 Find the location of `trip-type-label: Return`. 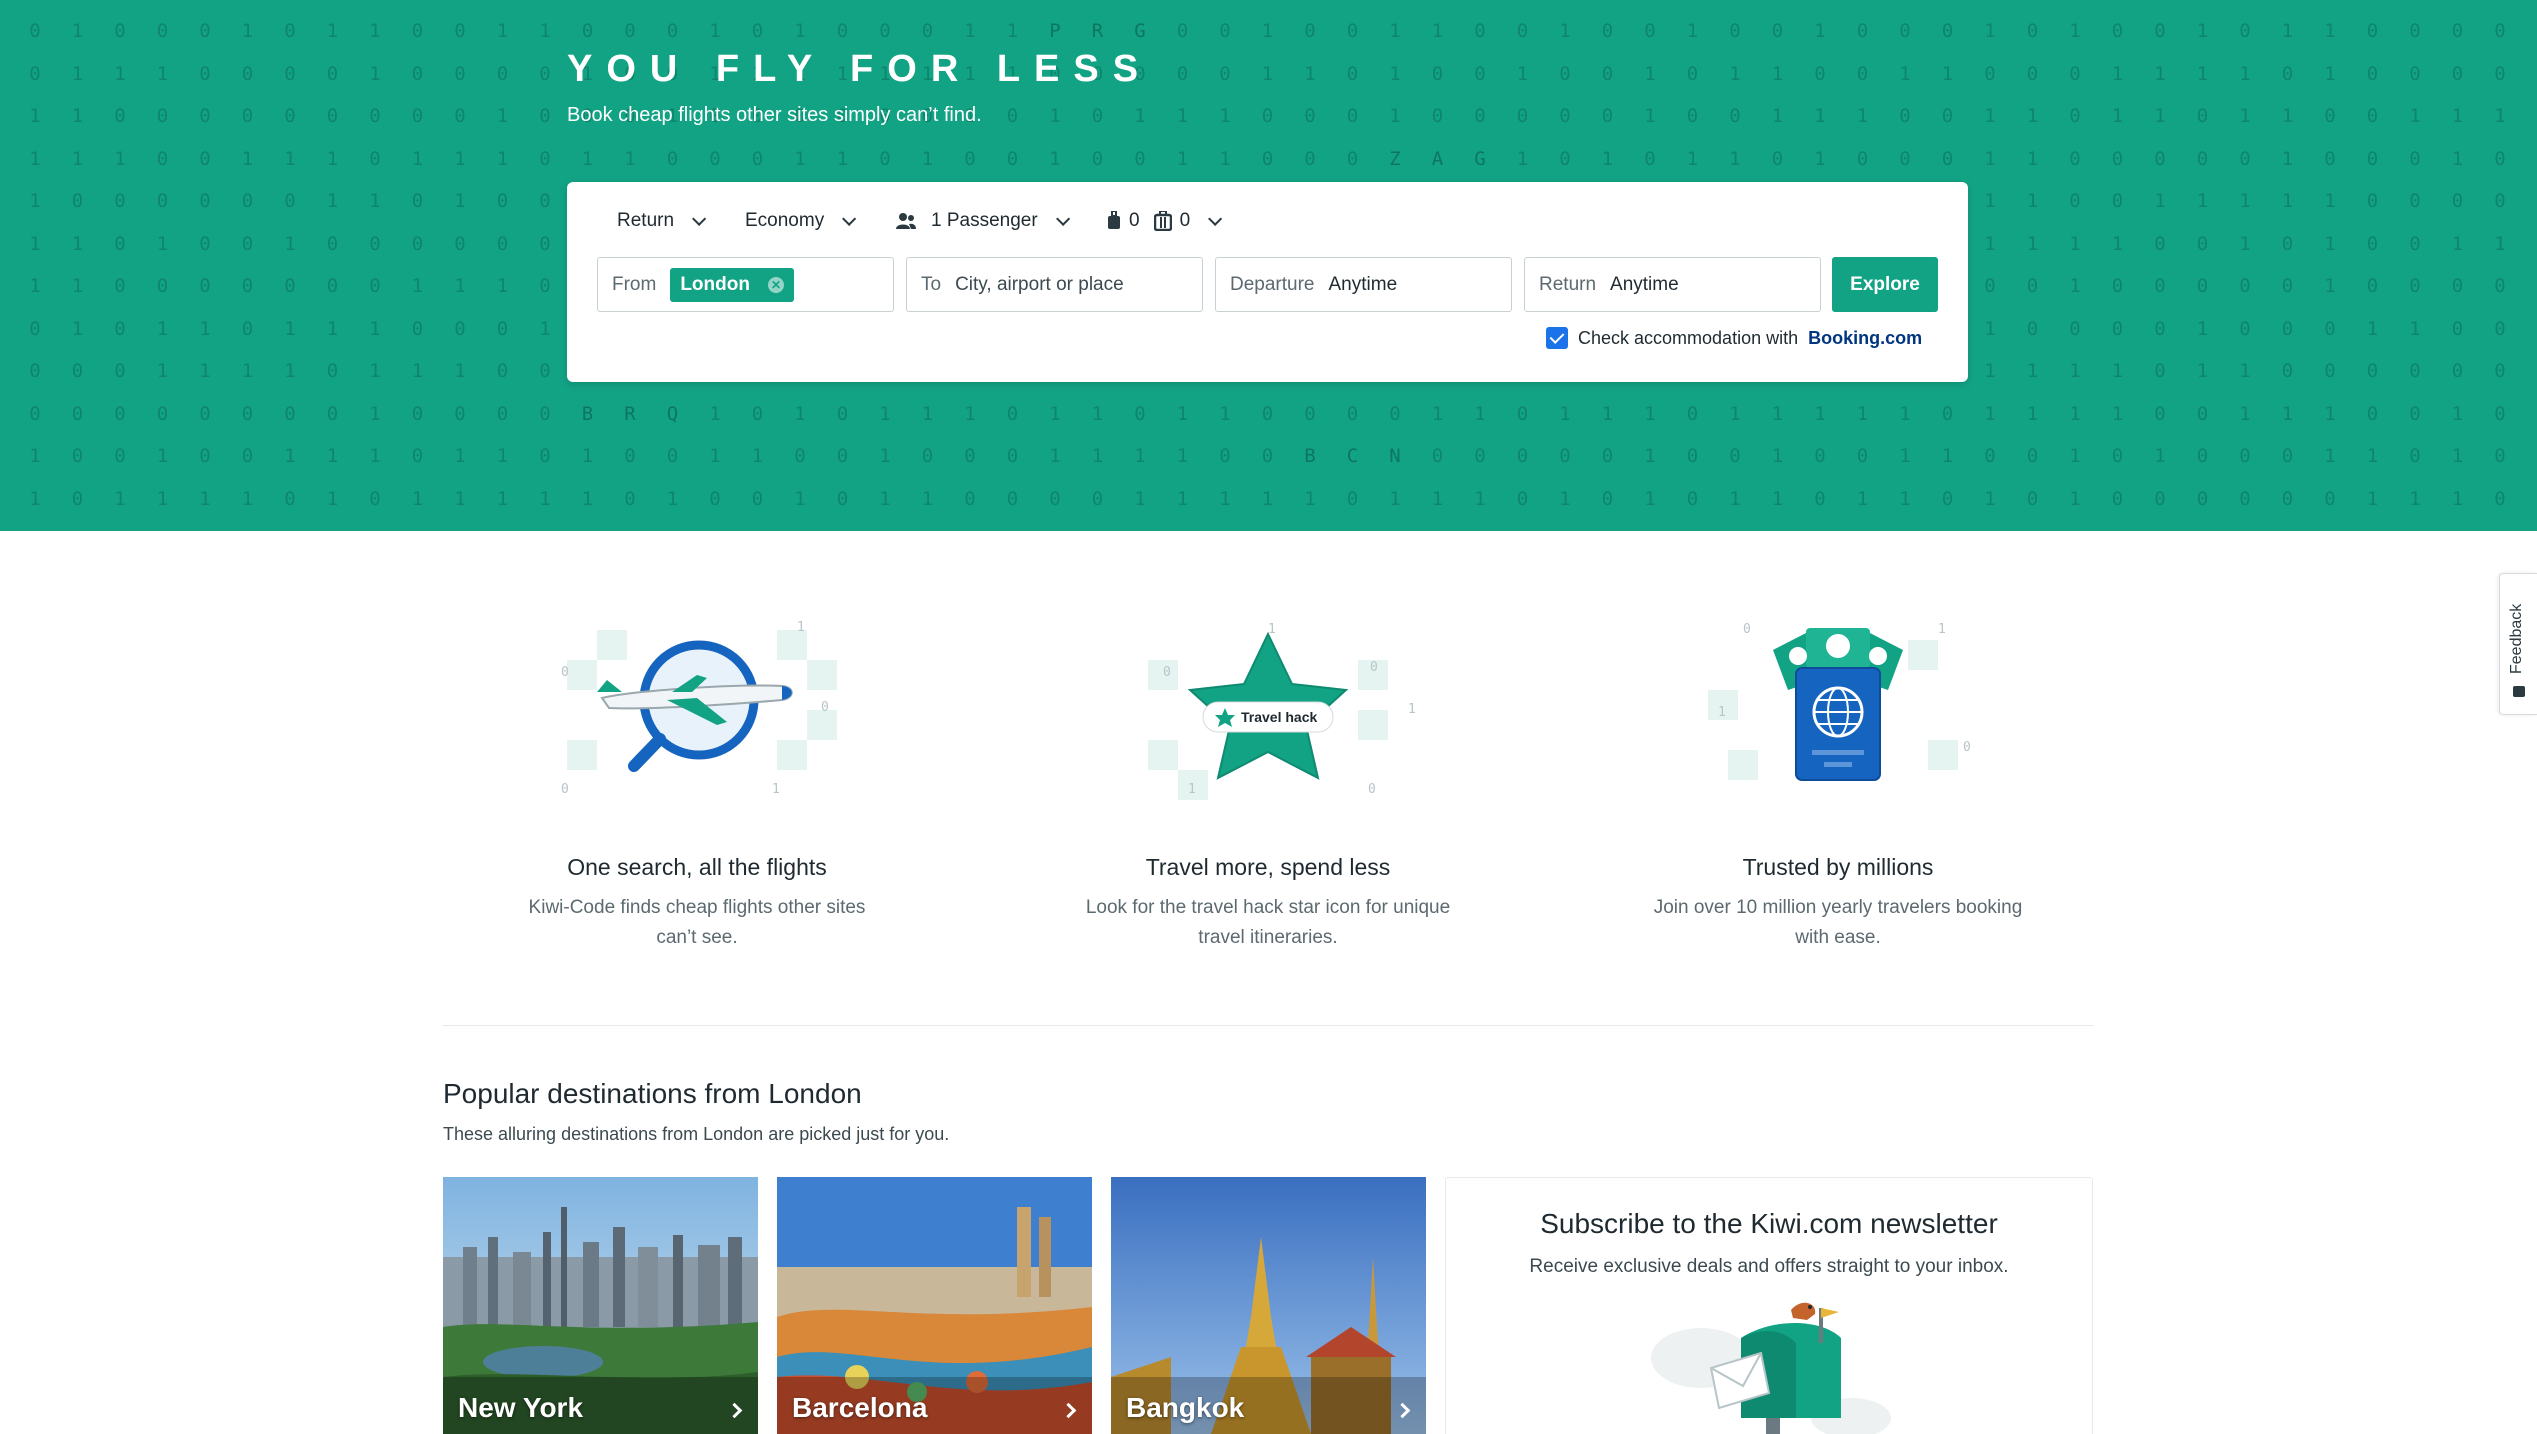

trip-type-label: Return is located at coordinates (646, 220).